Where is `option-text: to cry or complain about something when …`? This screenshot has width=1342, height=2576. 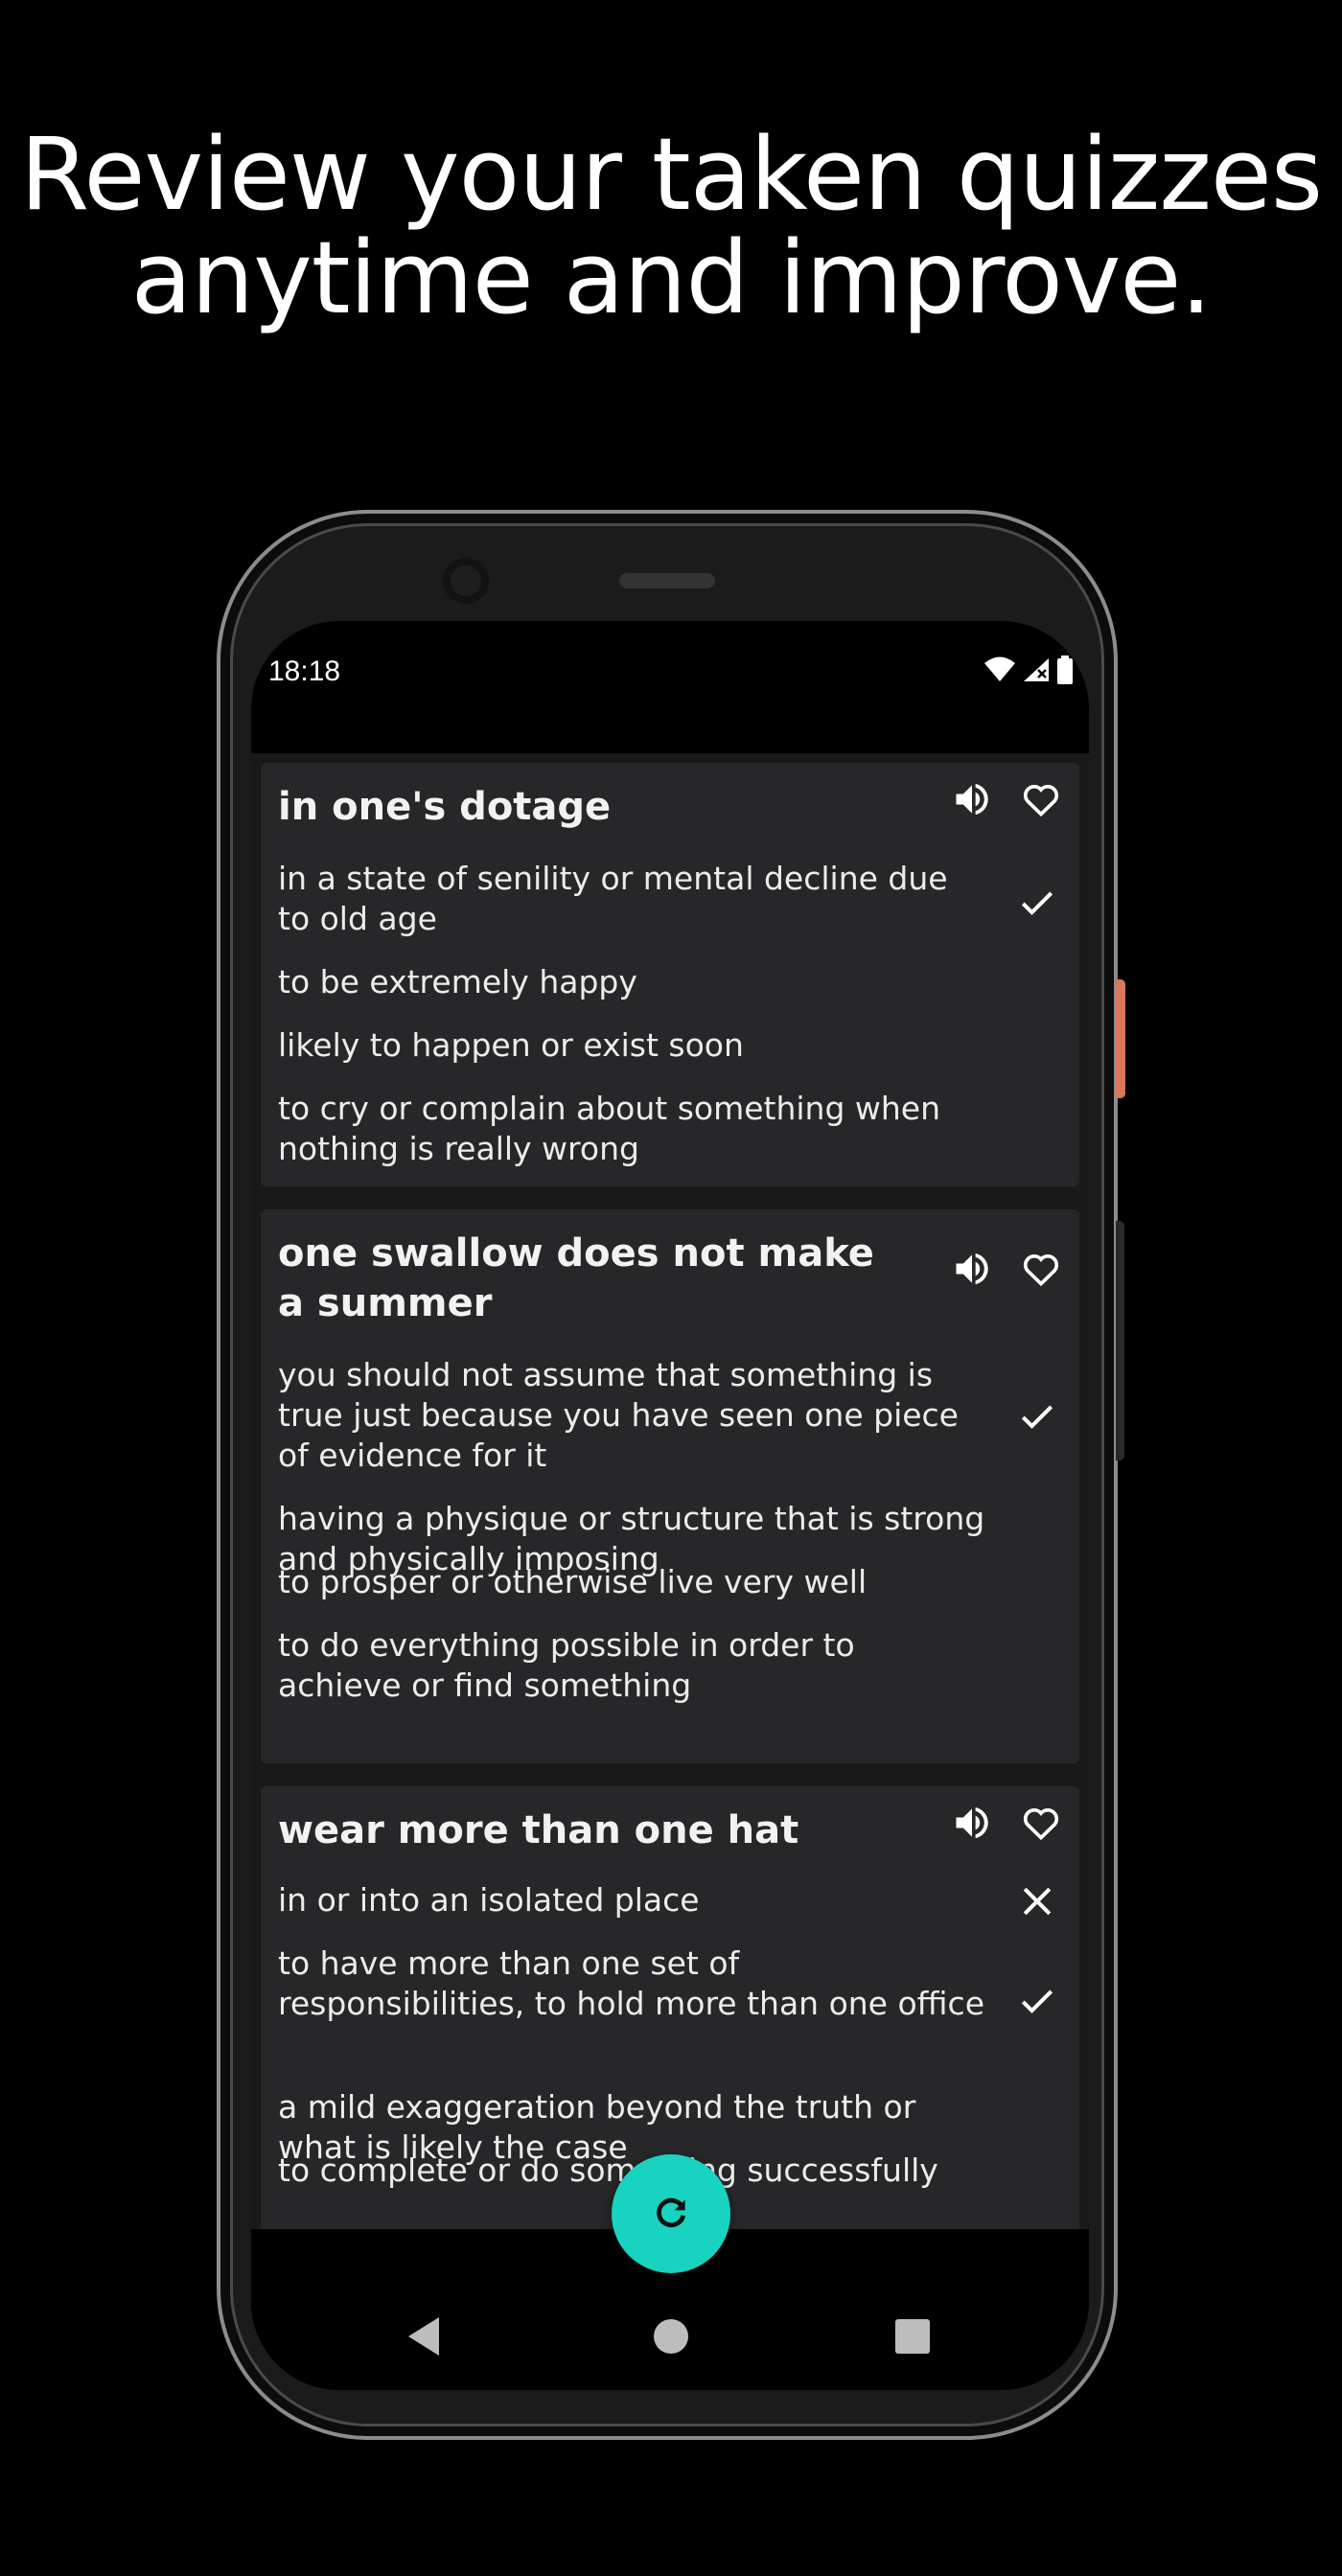
option-text: to cry or complain about something when … is located at coordinates (609, 1128).